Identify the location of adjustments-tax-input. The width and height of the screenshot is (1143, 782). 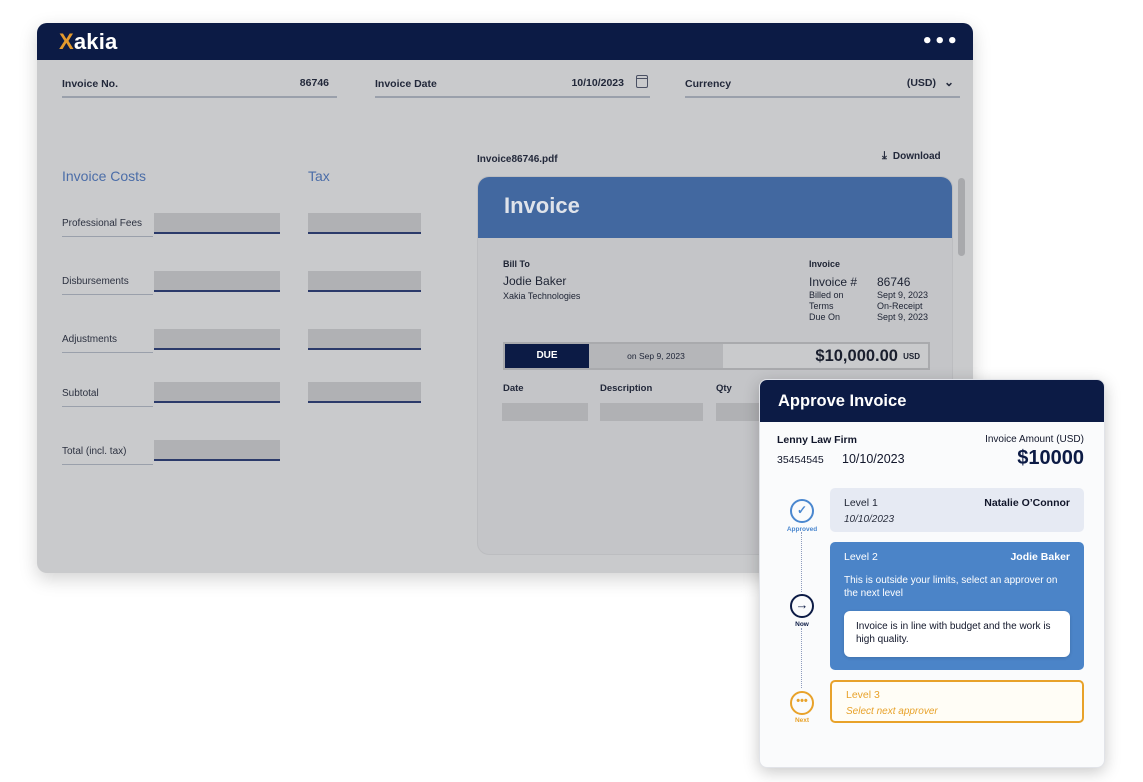
(364, 339).